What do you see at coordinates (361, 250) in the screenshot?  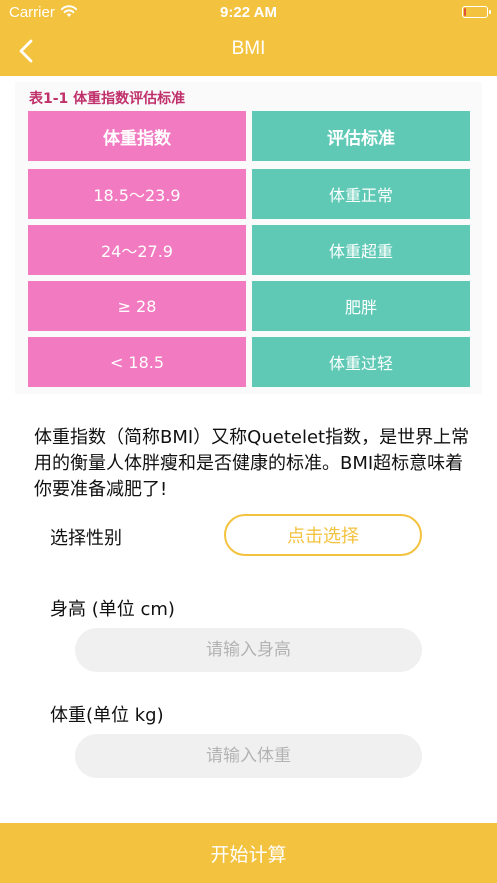 I see `table-cell-assessment: 体重超重` at bounding box center [361, 250].